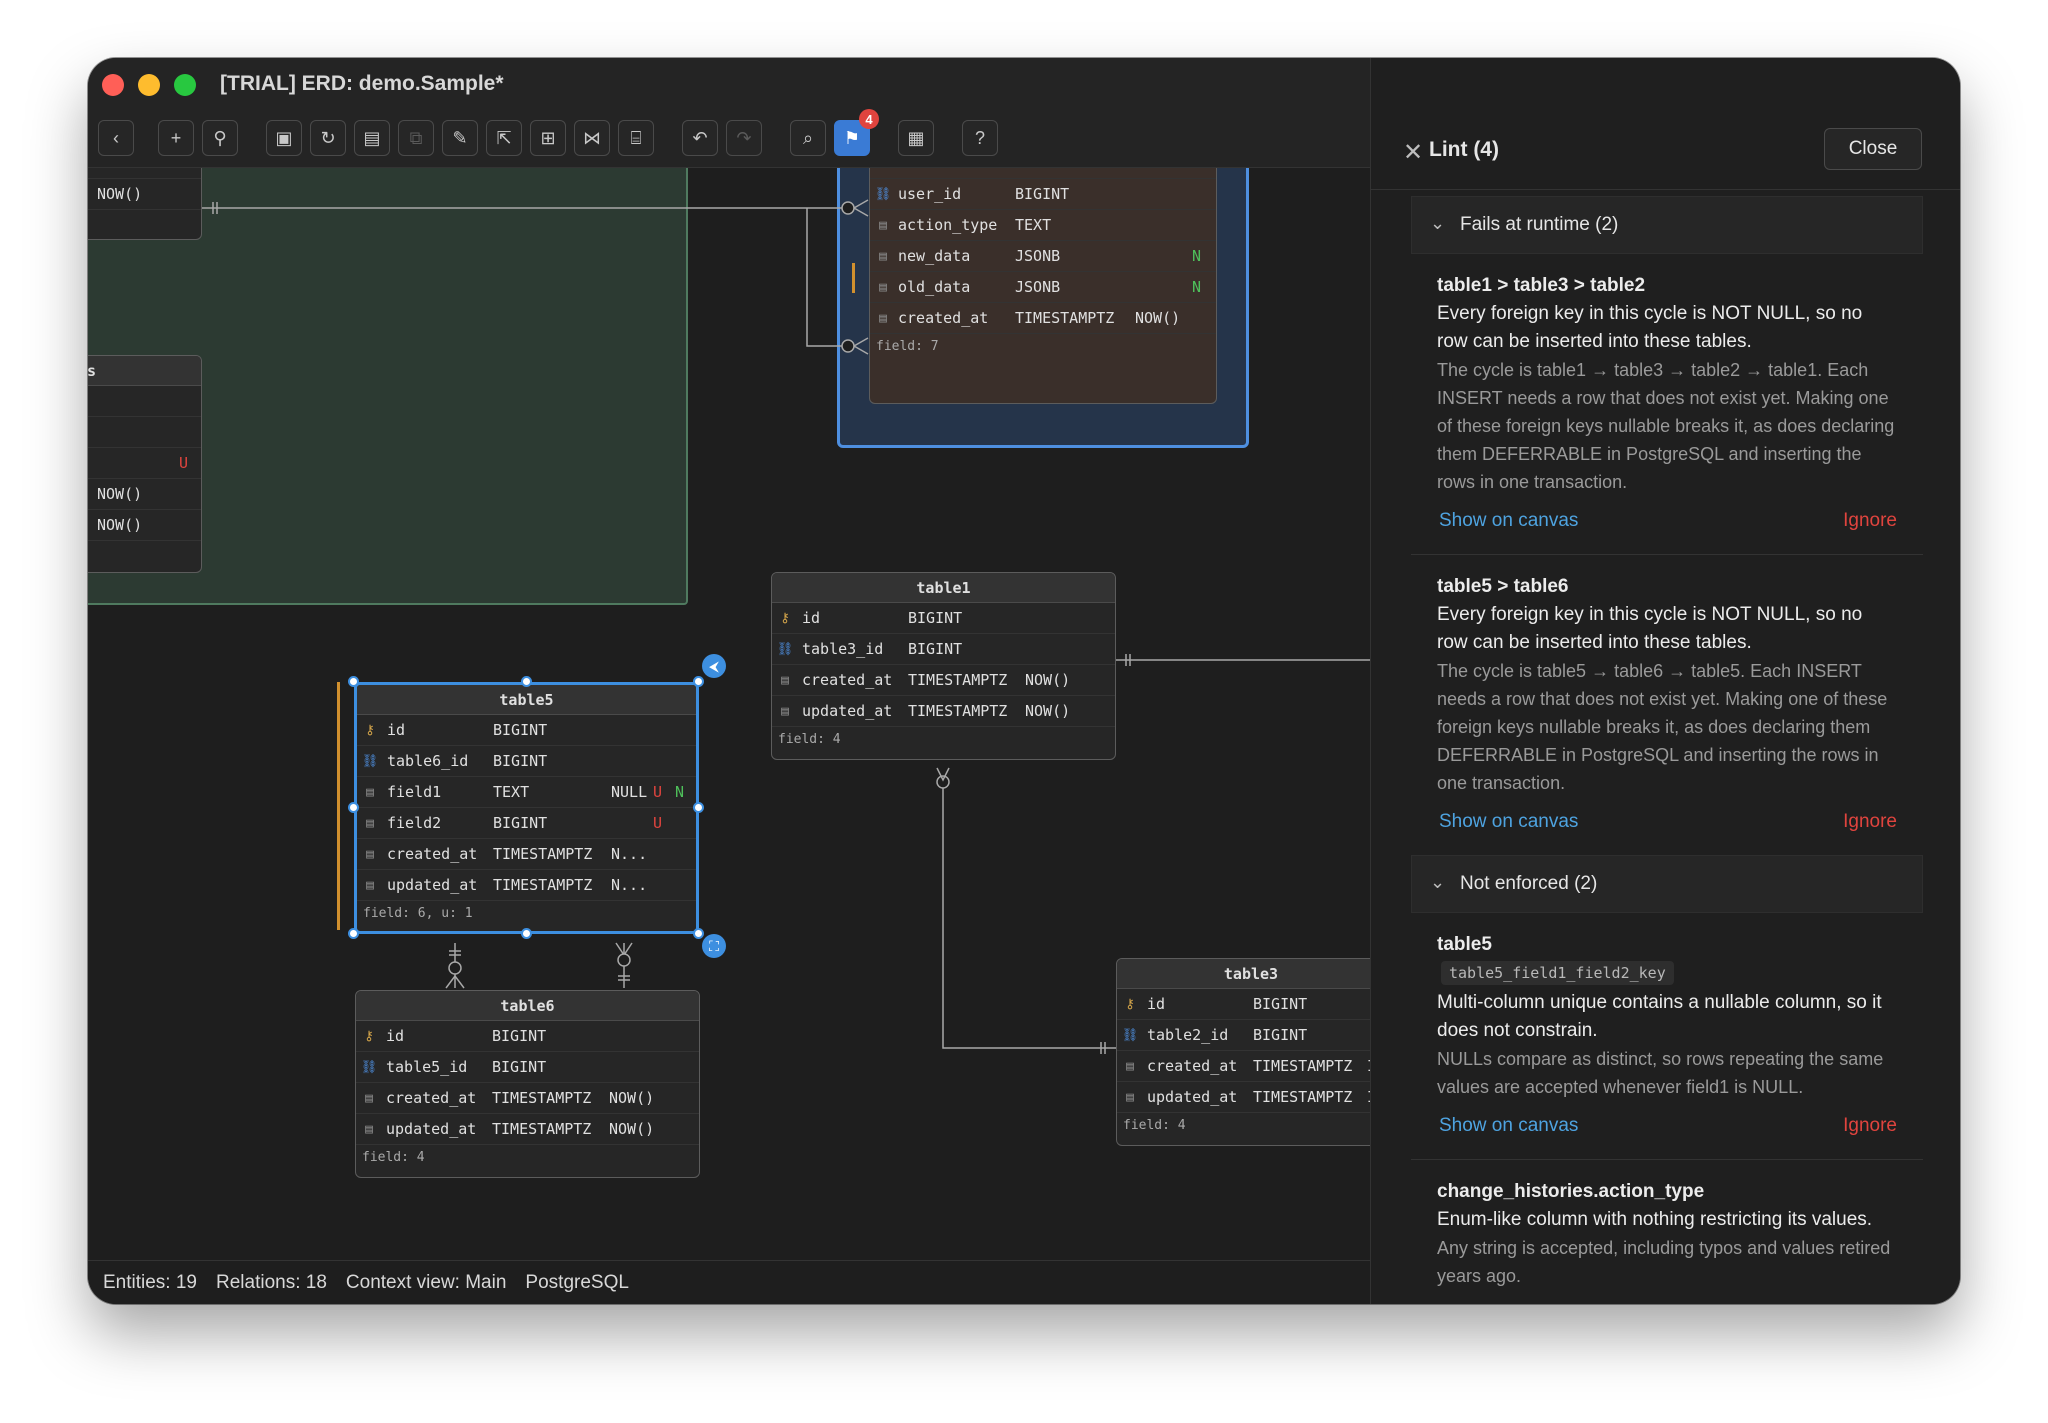  Describe the element at coordinates (1038, 256) in the screenshot. I see `column-type: JSONB` at that location.